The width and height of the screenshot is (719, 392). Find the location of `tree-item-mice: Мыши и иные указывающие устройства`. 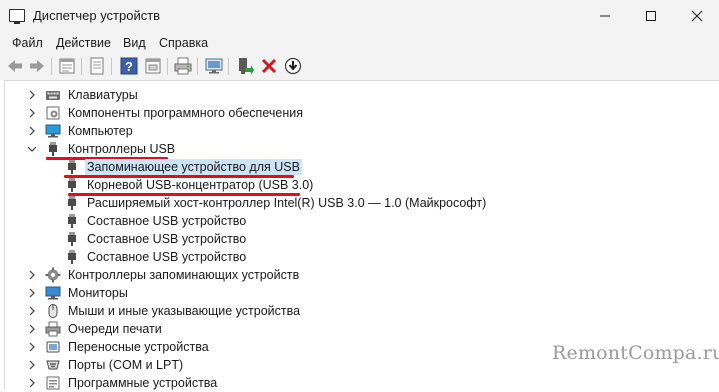

tree-item-mice: Мыши и иные указывающие устройства is located at coordinates (173, 311).